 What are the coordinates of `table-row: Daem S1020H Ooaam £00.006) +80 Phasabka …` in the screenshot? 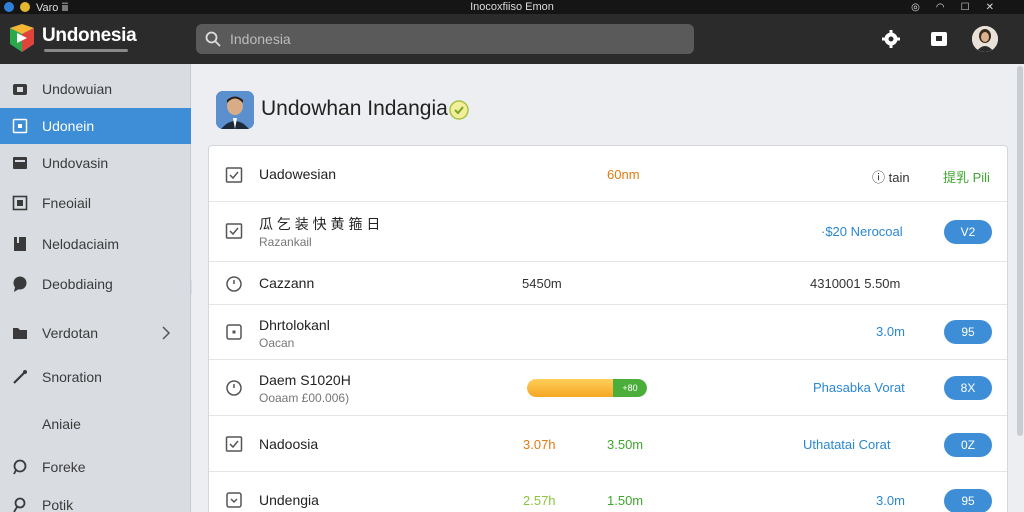 It's located at (608, 388).